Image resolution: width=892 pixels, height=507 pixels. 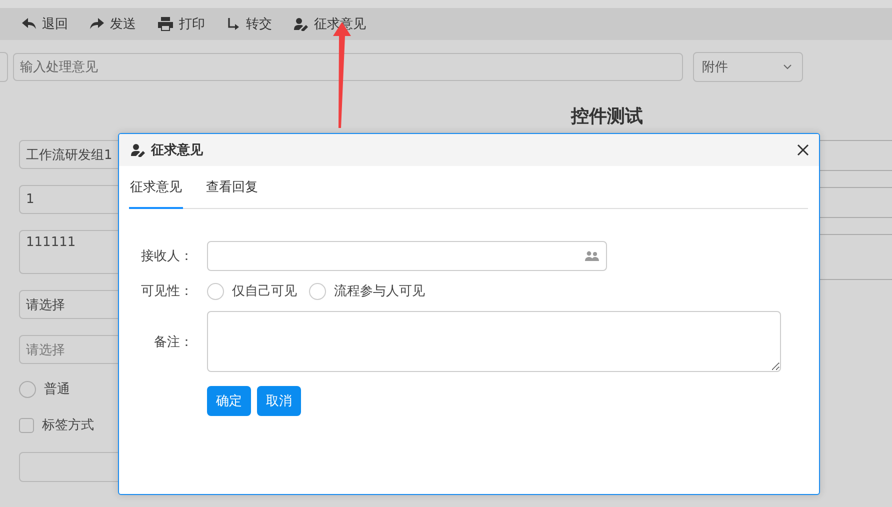 What do you see at coordinates (177, 150) in the screenshot?
I see `dialog-title: 征求意见` at bounding box center [177, 150].